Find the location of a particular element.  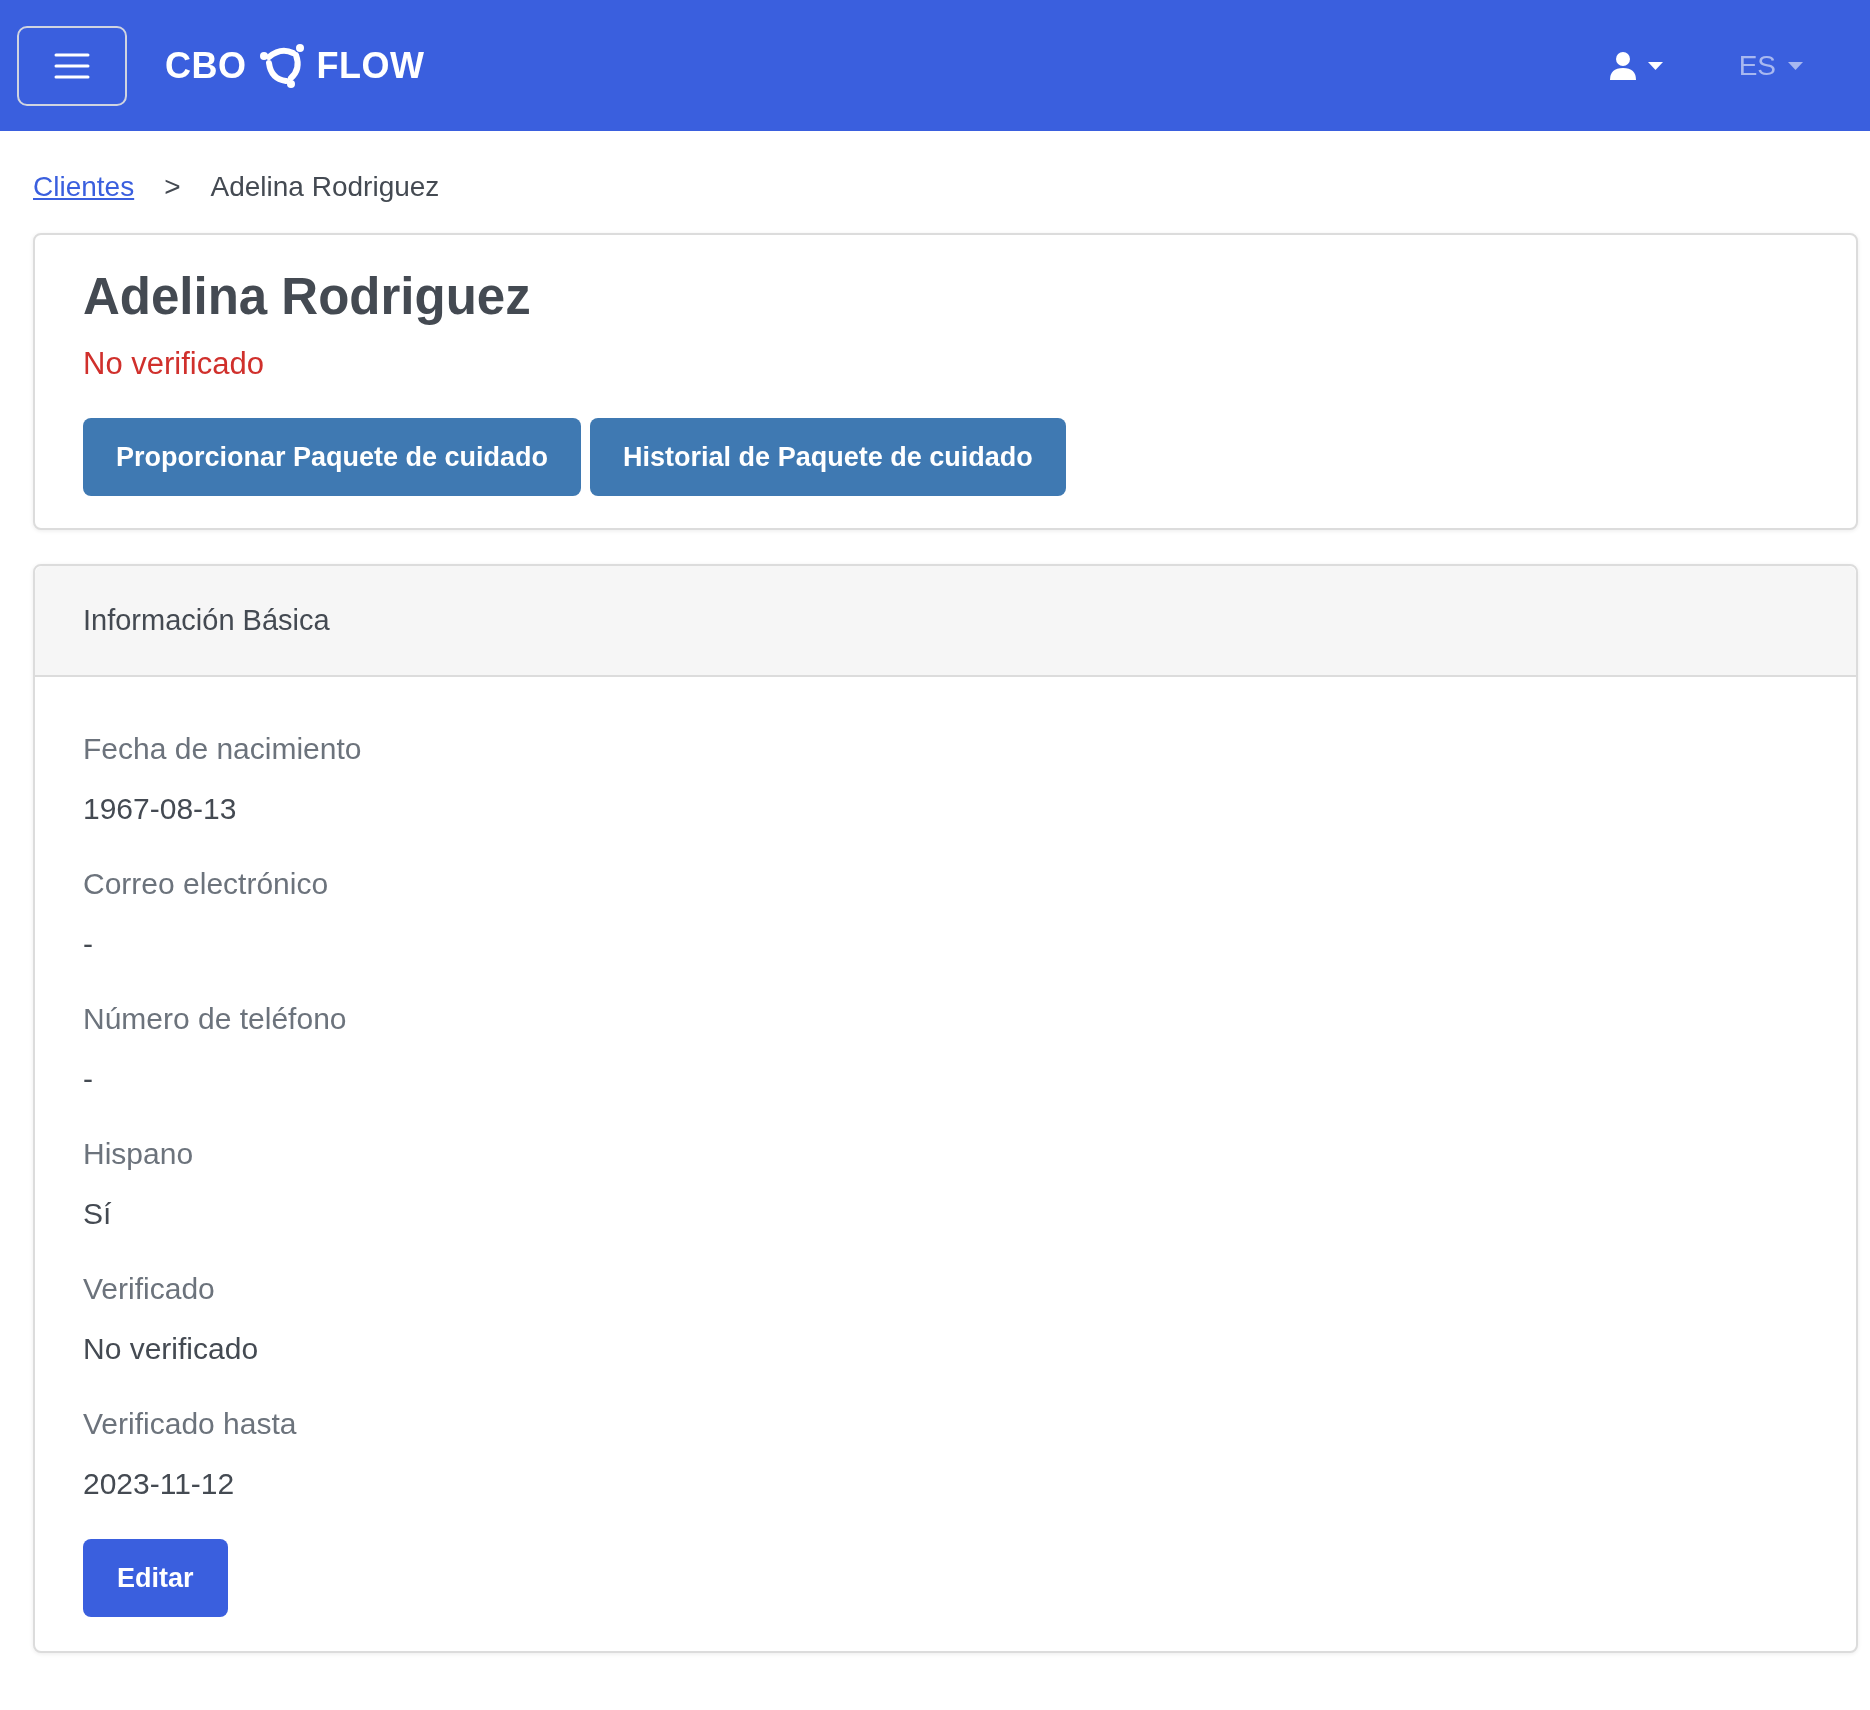

brand-text: CBO is located at coordinates (206, 65).